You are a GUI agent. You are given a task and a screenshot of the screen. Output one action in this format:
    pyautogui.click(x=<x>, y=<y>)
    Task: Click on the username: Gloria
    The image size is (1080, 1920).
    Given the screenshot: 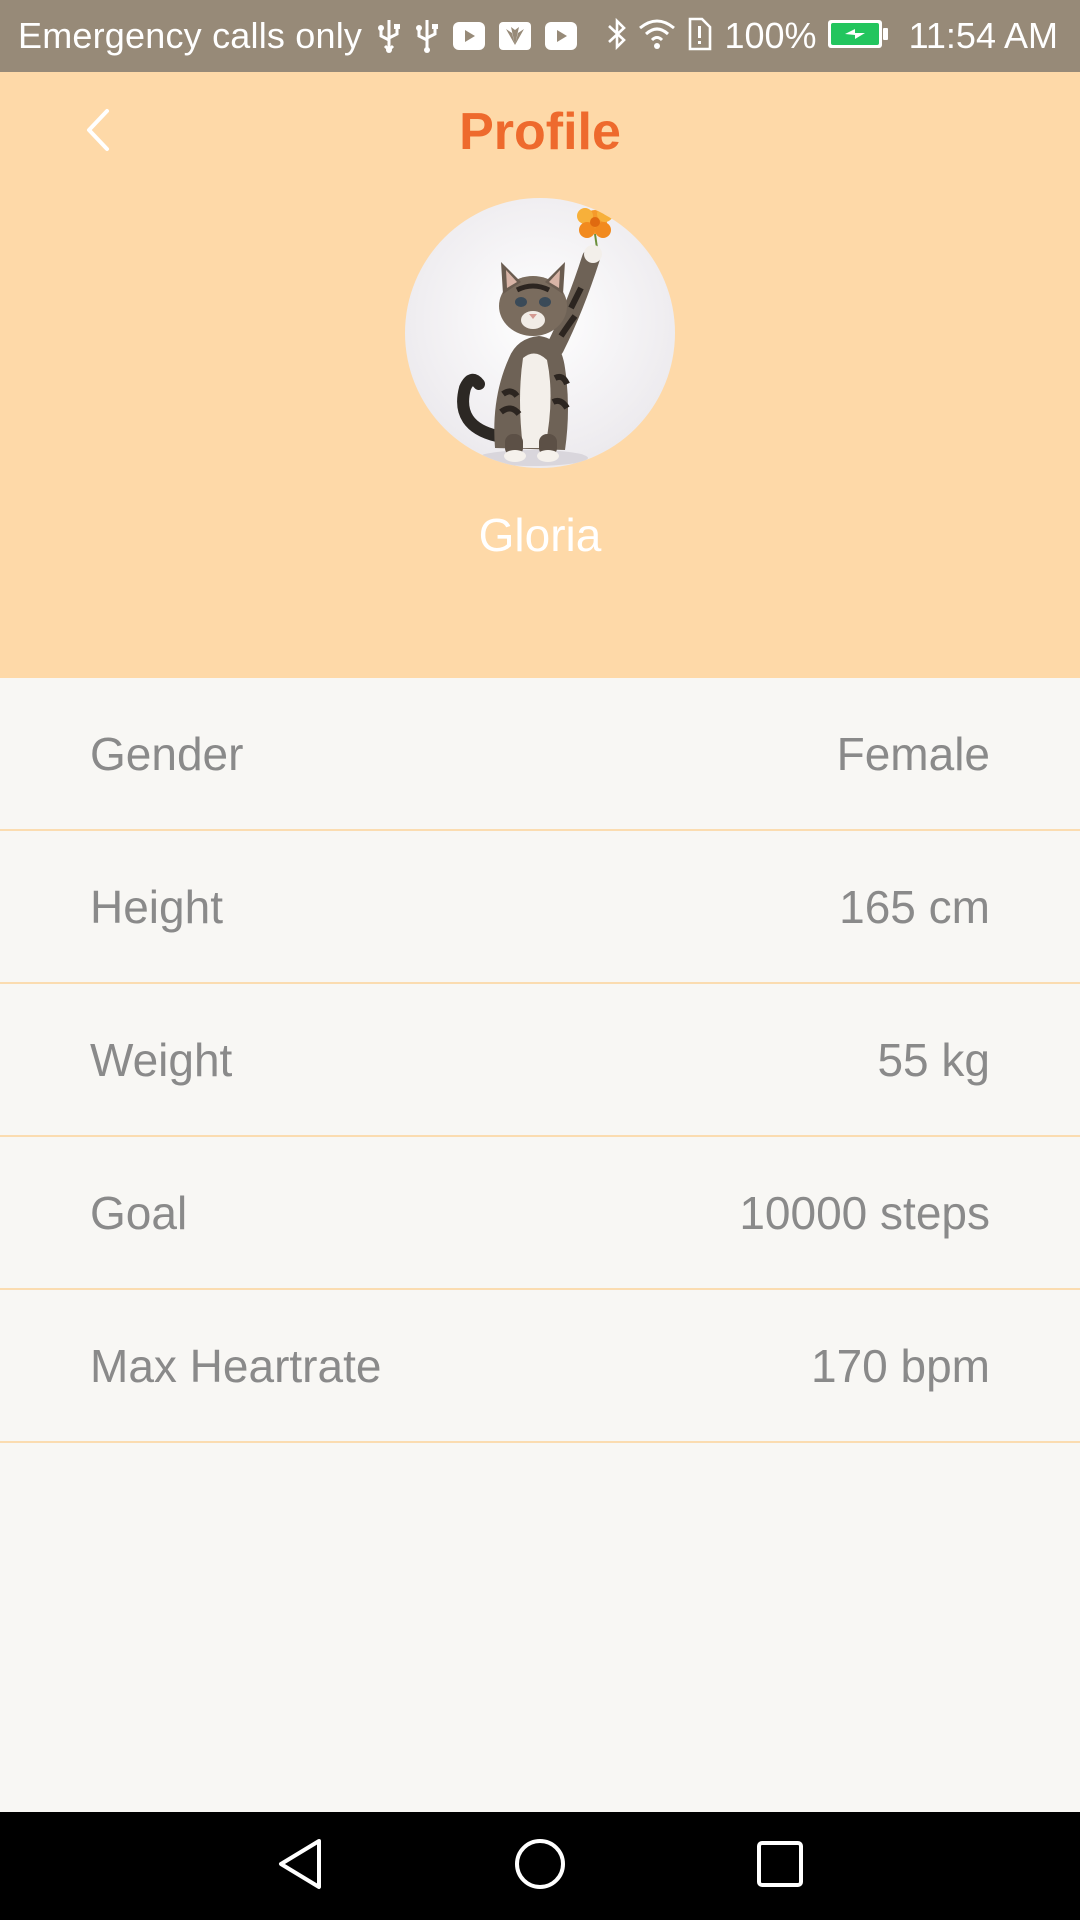 What is the action you would take?
    pyautogui.click(x=540, y=535)
    